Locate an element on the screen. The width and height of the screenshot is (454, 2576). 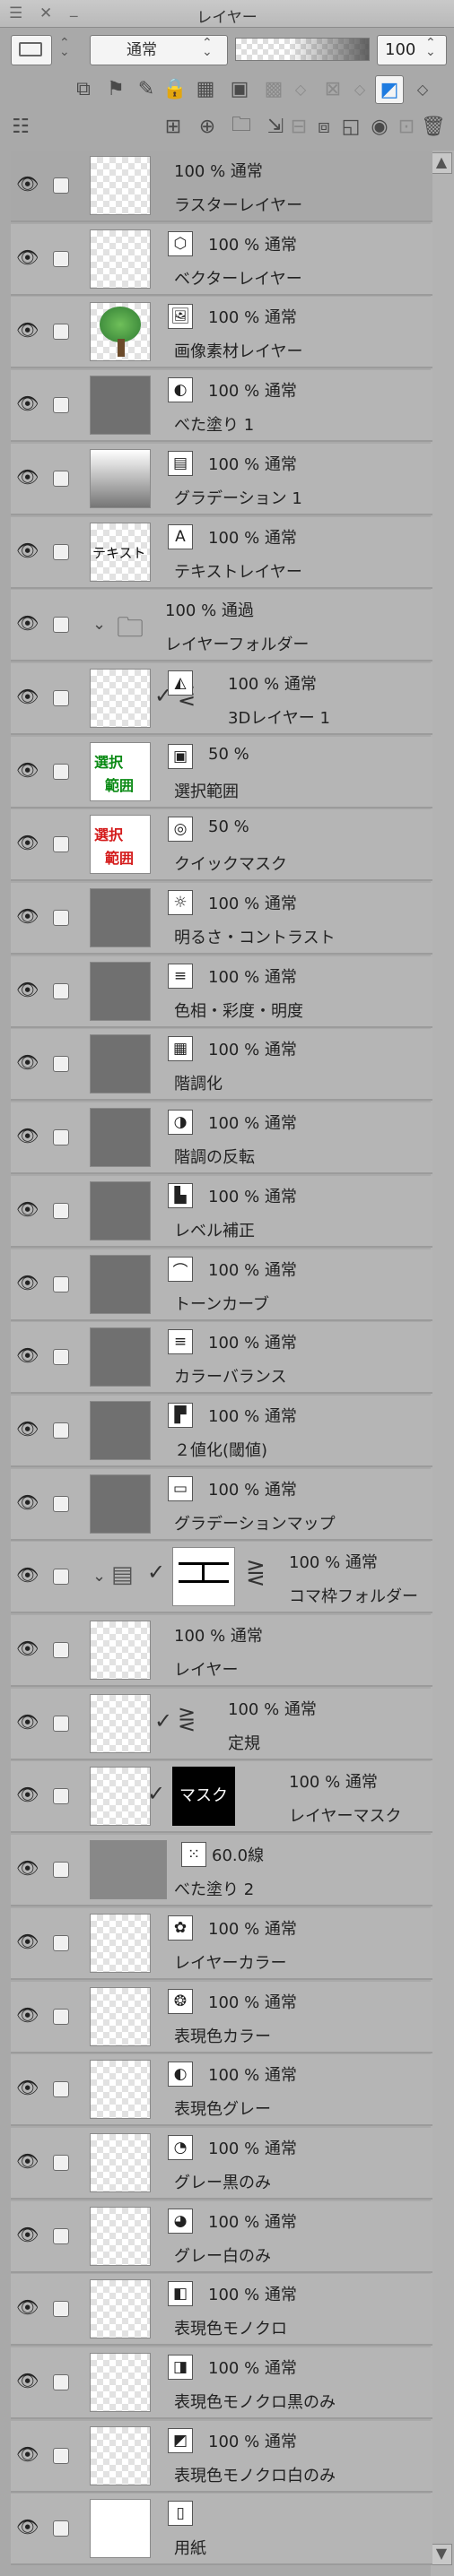
layer-row: 👁 ▤ 100 % 通常 グラデーション 1 is located at coordinates (222, 479).